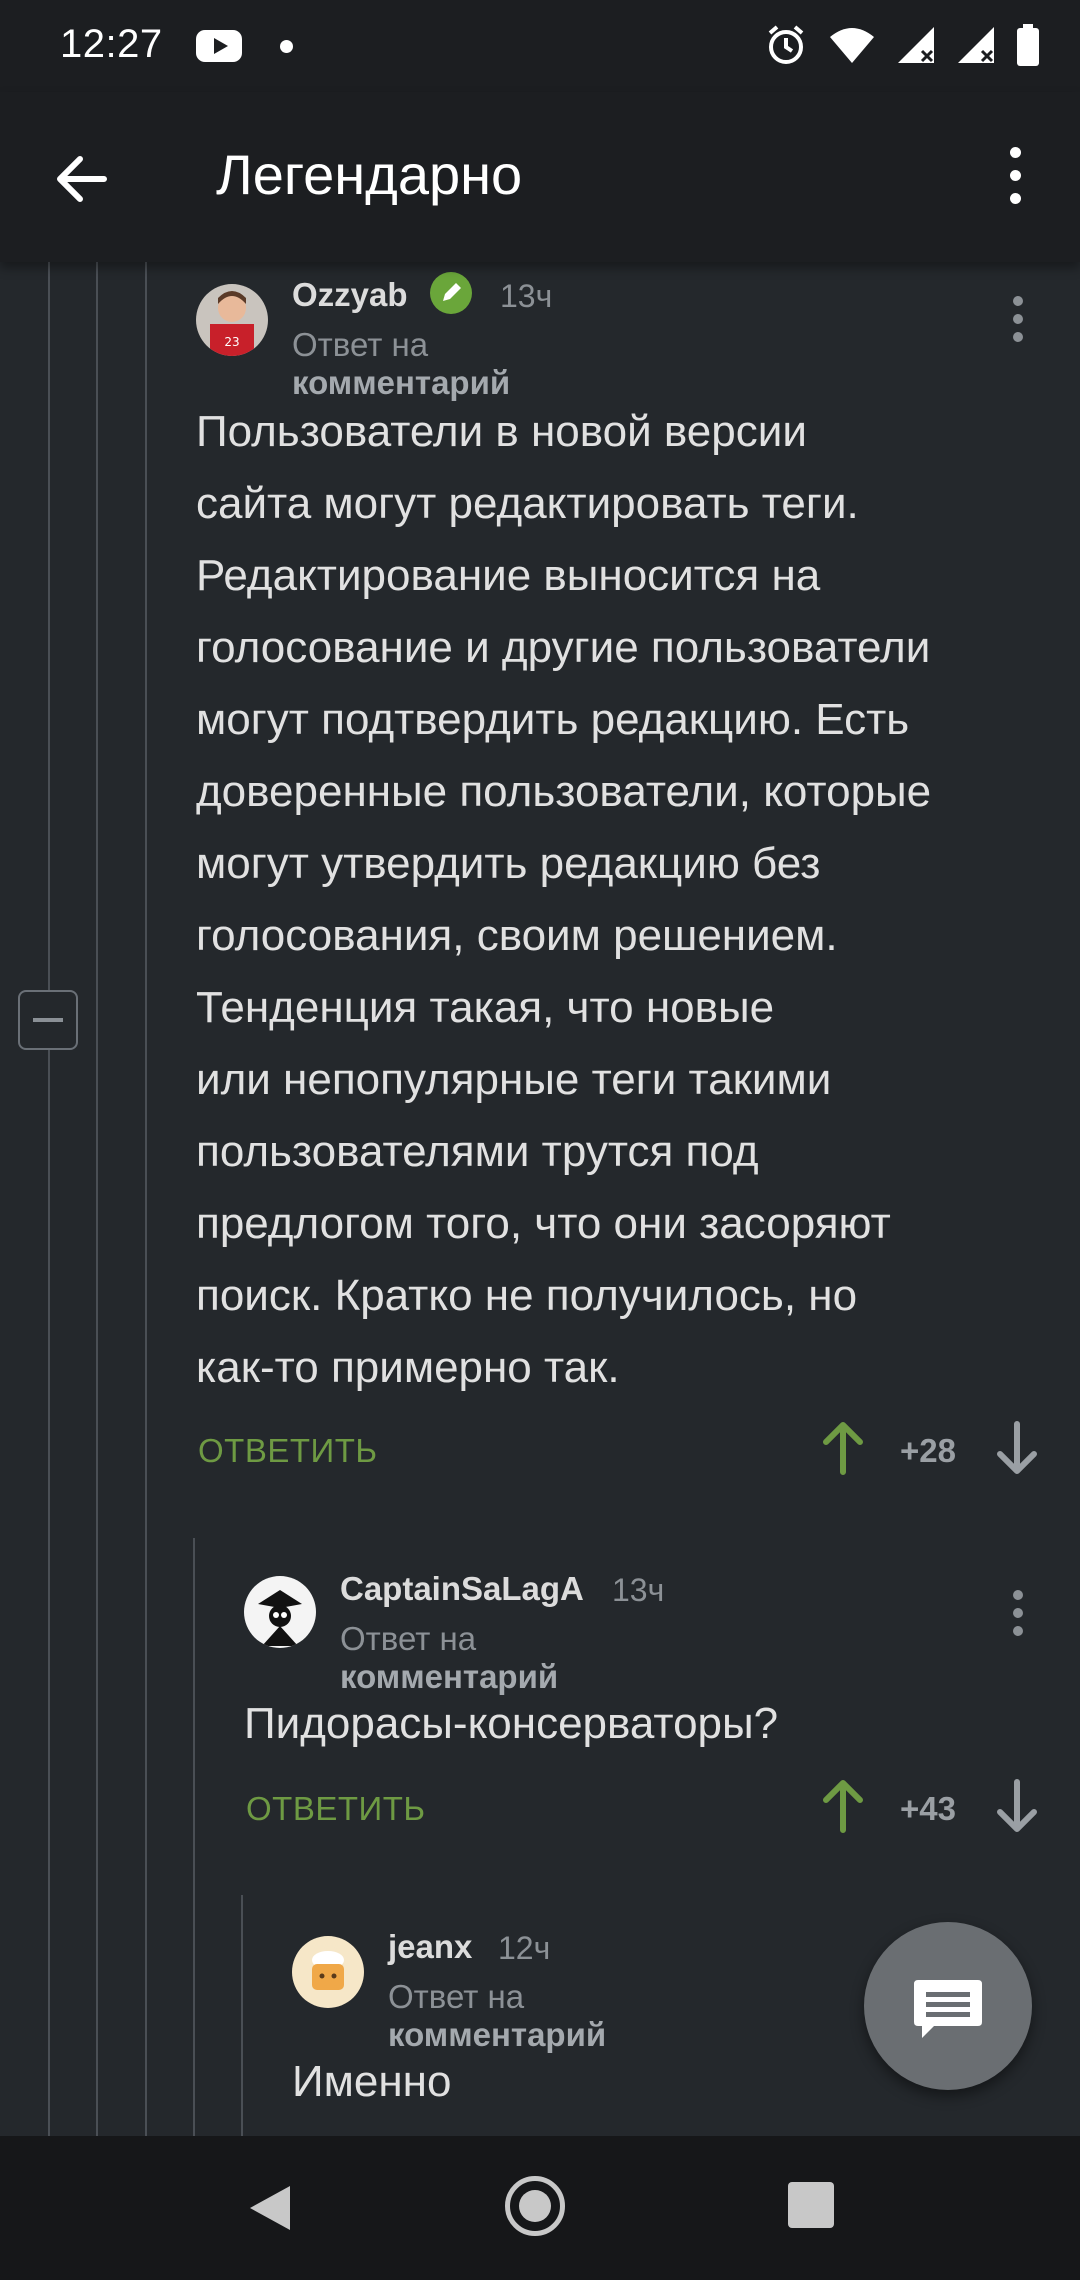 Image resolution: width=1080 pixels, height=2280 pixels. I want to click on comment-author: jeanx, so click(430, 1947).